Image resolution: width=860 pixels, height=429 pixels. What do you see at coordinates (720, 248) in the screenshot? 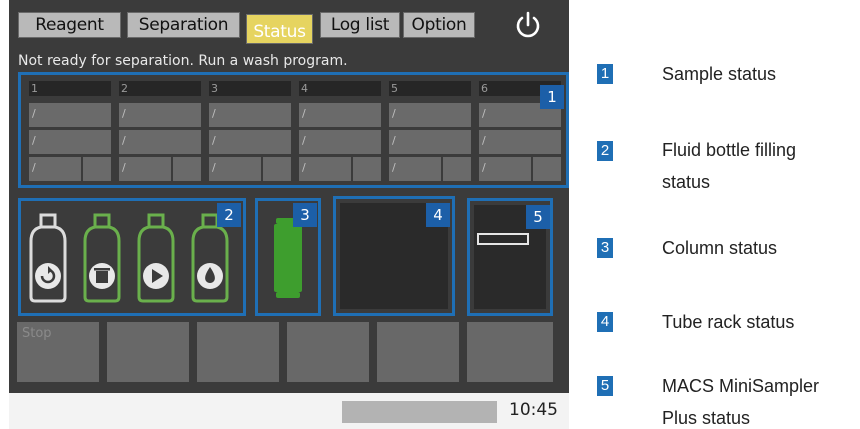
I see `legend-text: Column status` at bounding box center [720, 248].